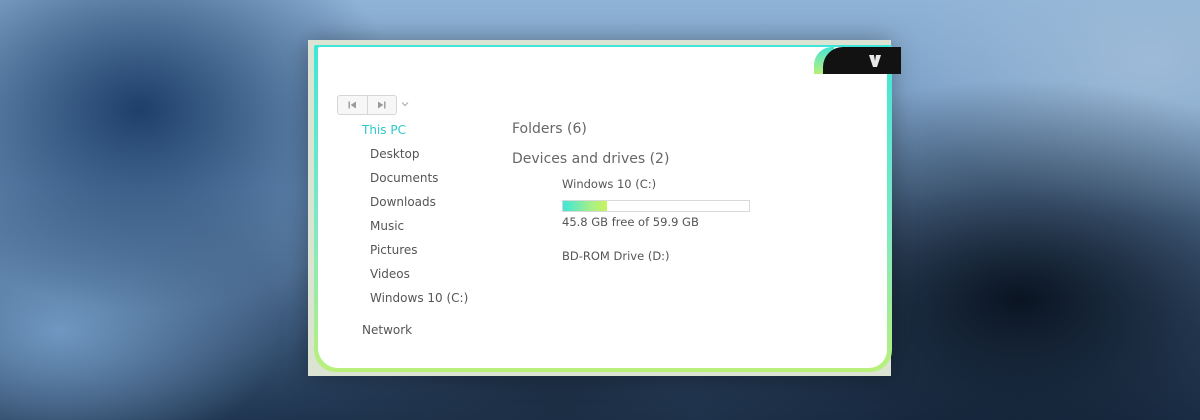 The width and height of the screenshot is (1200, 420). What do you see at coordinates (403, 202) in the screenshot?
I see `sidebar-item-downloads: Downloads` at bounding box center [403, 202].